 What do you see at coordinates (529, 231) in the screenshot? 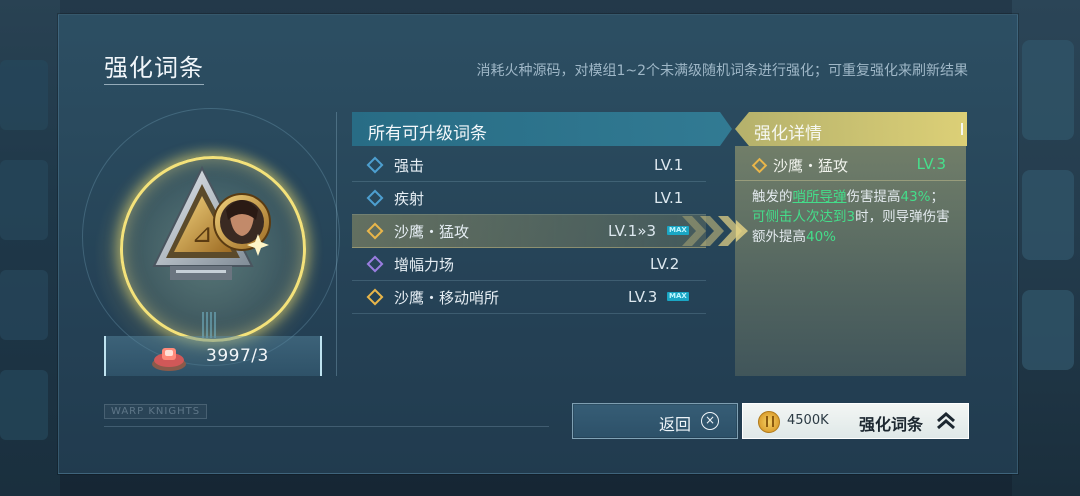
I see `list-item-selected: 沙鹰・猛攻 LV.1»3 MAX` at bounding box center [529, 231].